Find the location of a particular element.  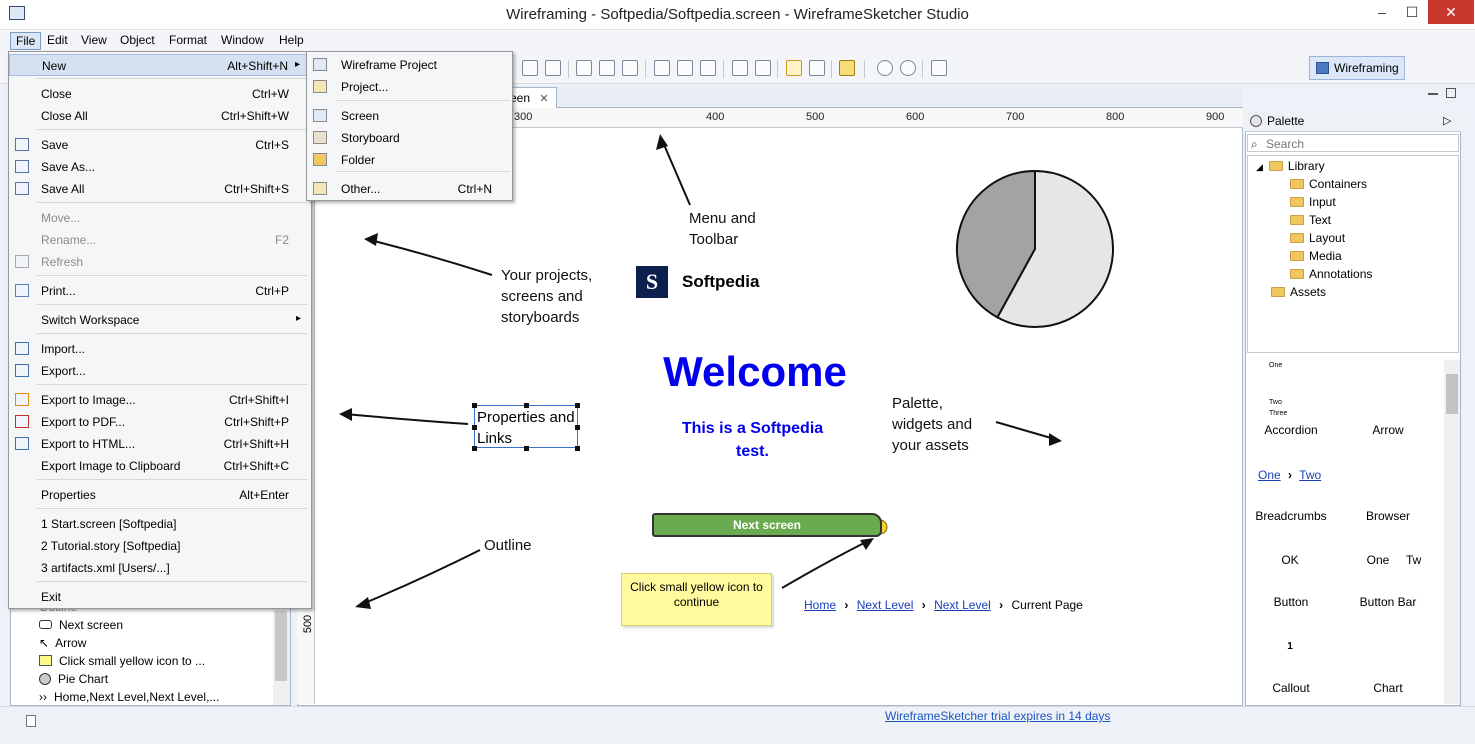

sample-link: Two is located at coordinates (1310, 475).